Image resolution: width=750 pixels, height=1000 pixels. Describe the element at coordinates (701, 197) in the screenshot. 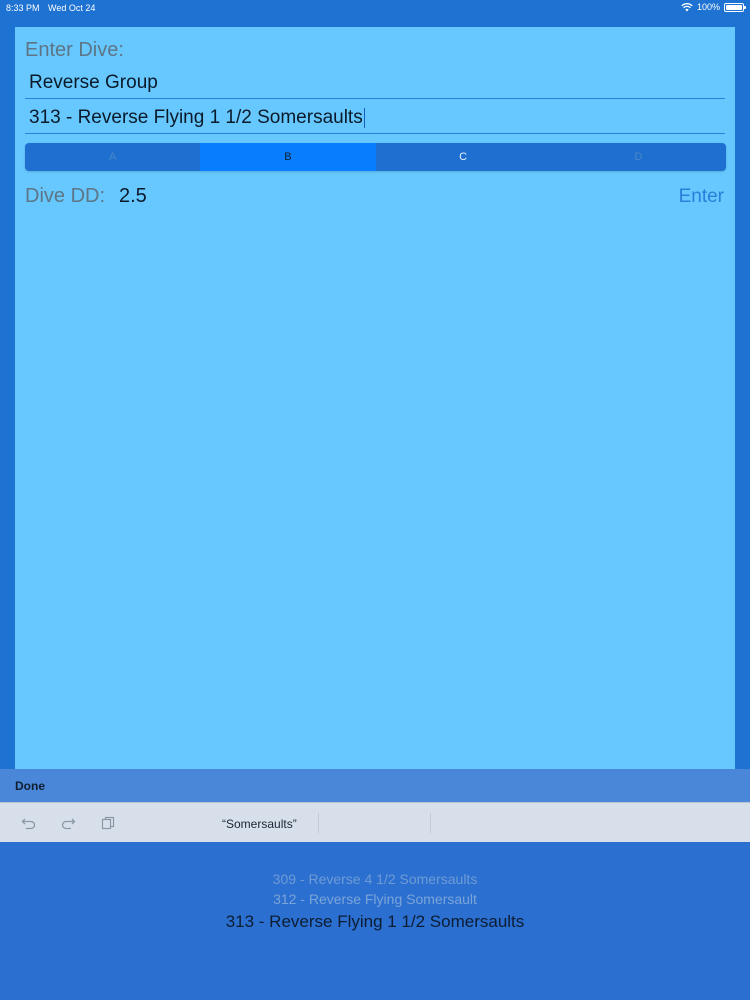

I see `enter-button: Enter` at that location.